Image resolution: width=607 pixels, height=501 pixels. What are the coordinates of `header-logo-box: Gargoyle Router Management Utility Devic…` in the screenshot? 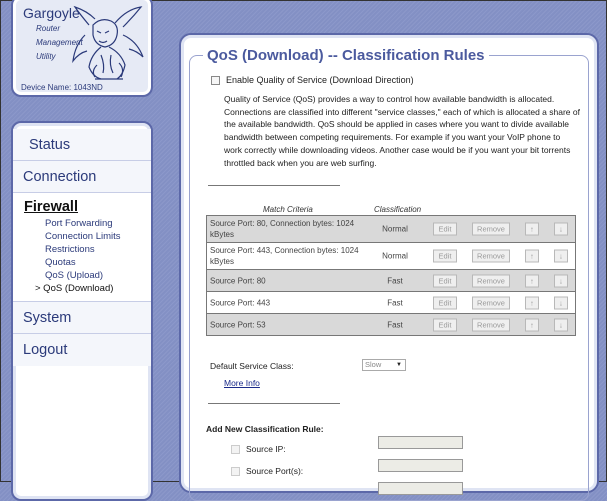 It's located at (82, 48).